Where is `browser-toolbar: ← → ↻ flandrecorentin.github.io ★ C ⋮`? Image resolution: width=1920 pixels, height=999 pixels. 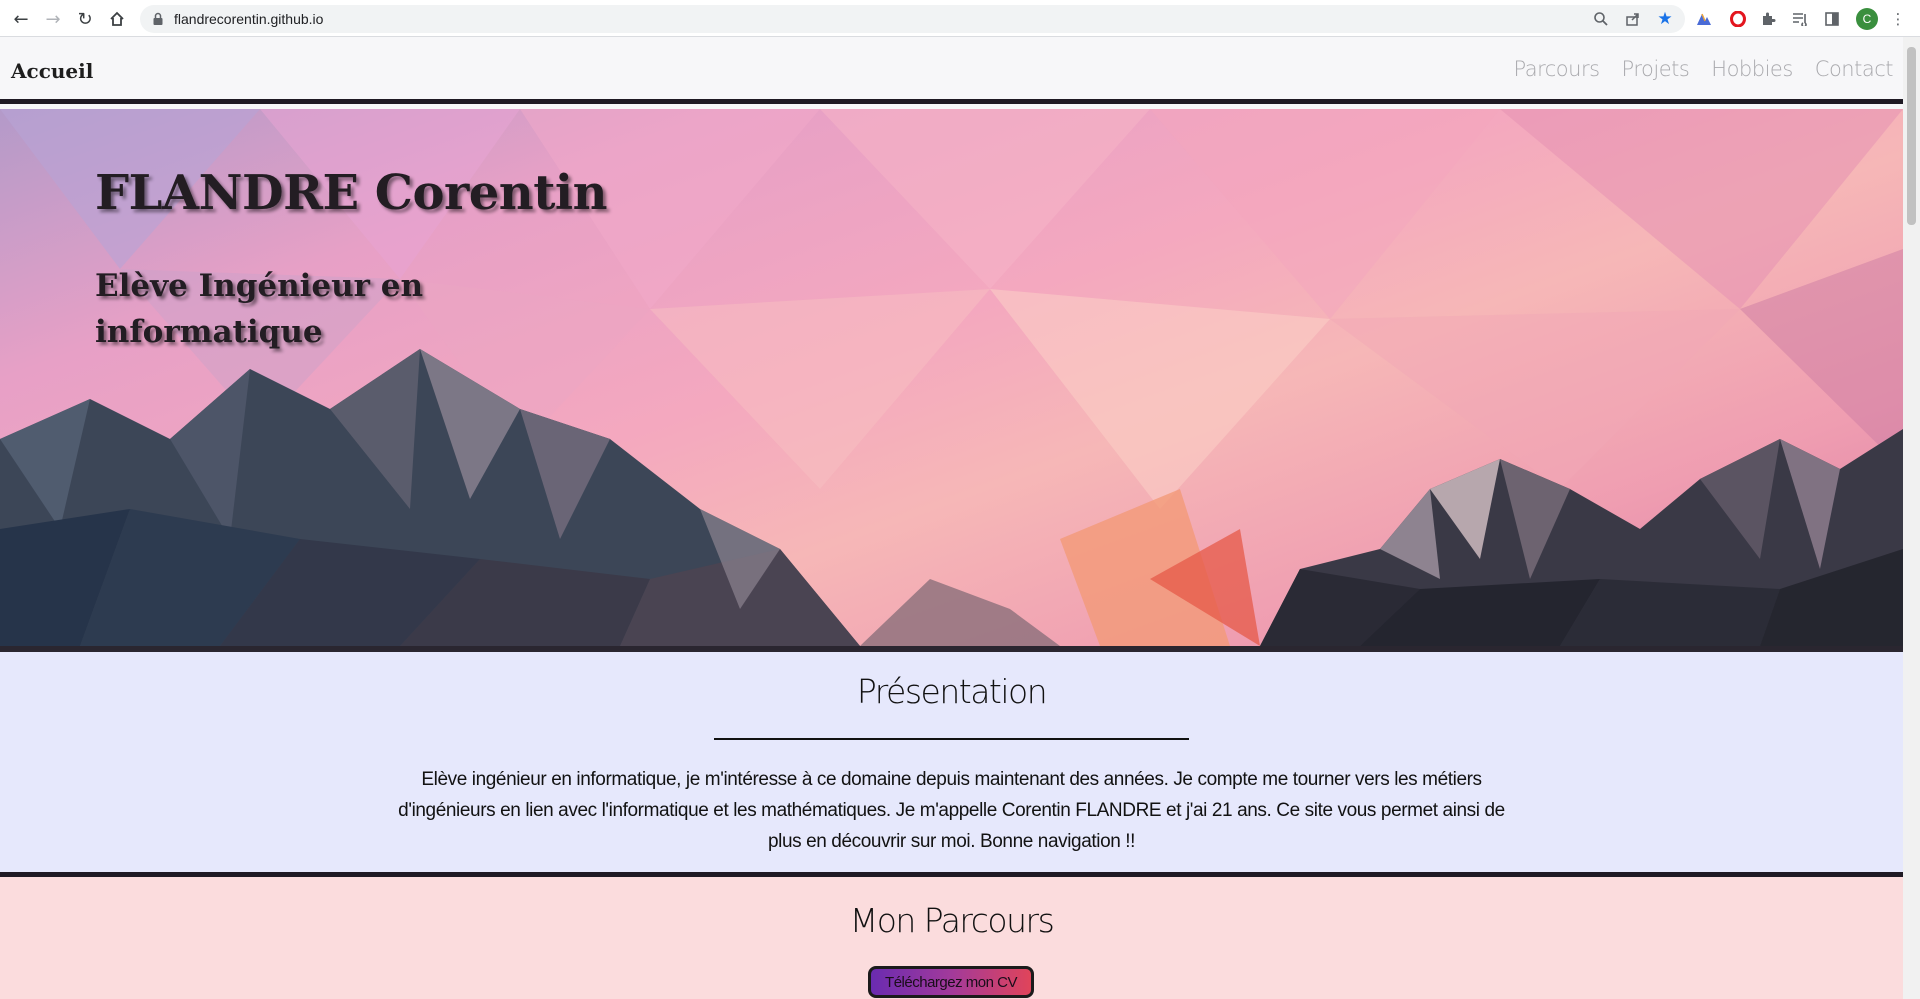 browser-toolbar: ← → ↻ flandrecorentin.github.io ★ C ⋮ is located at coordinates (960, 18).